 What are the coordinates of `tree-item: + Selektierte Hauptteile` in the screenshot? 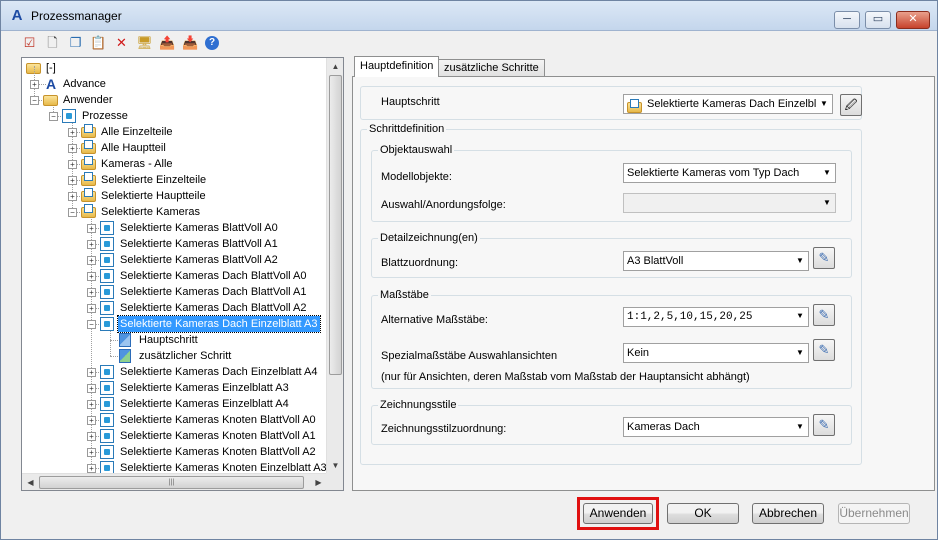 It's located at (174, 196).